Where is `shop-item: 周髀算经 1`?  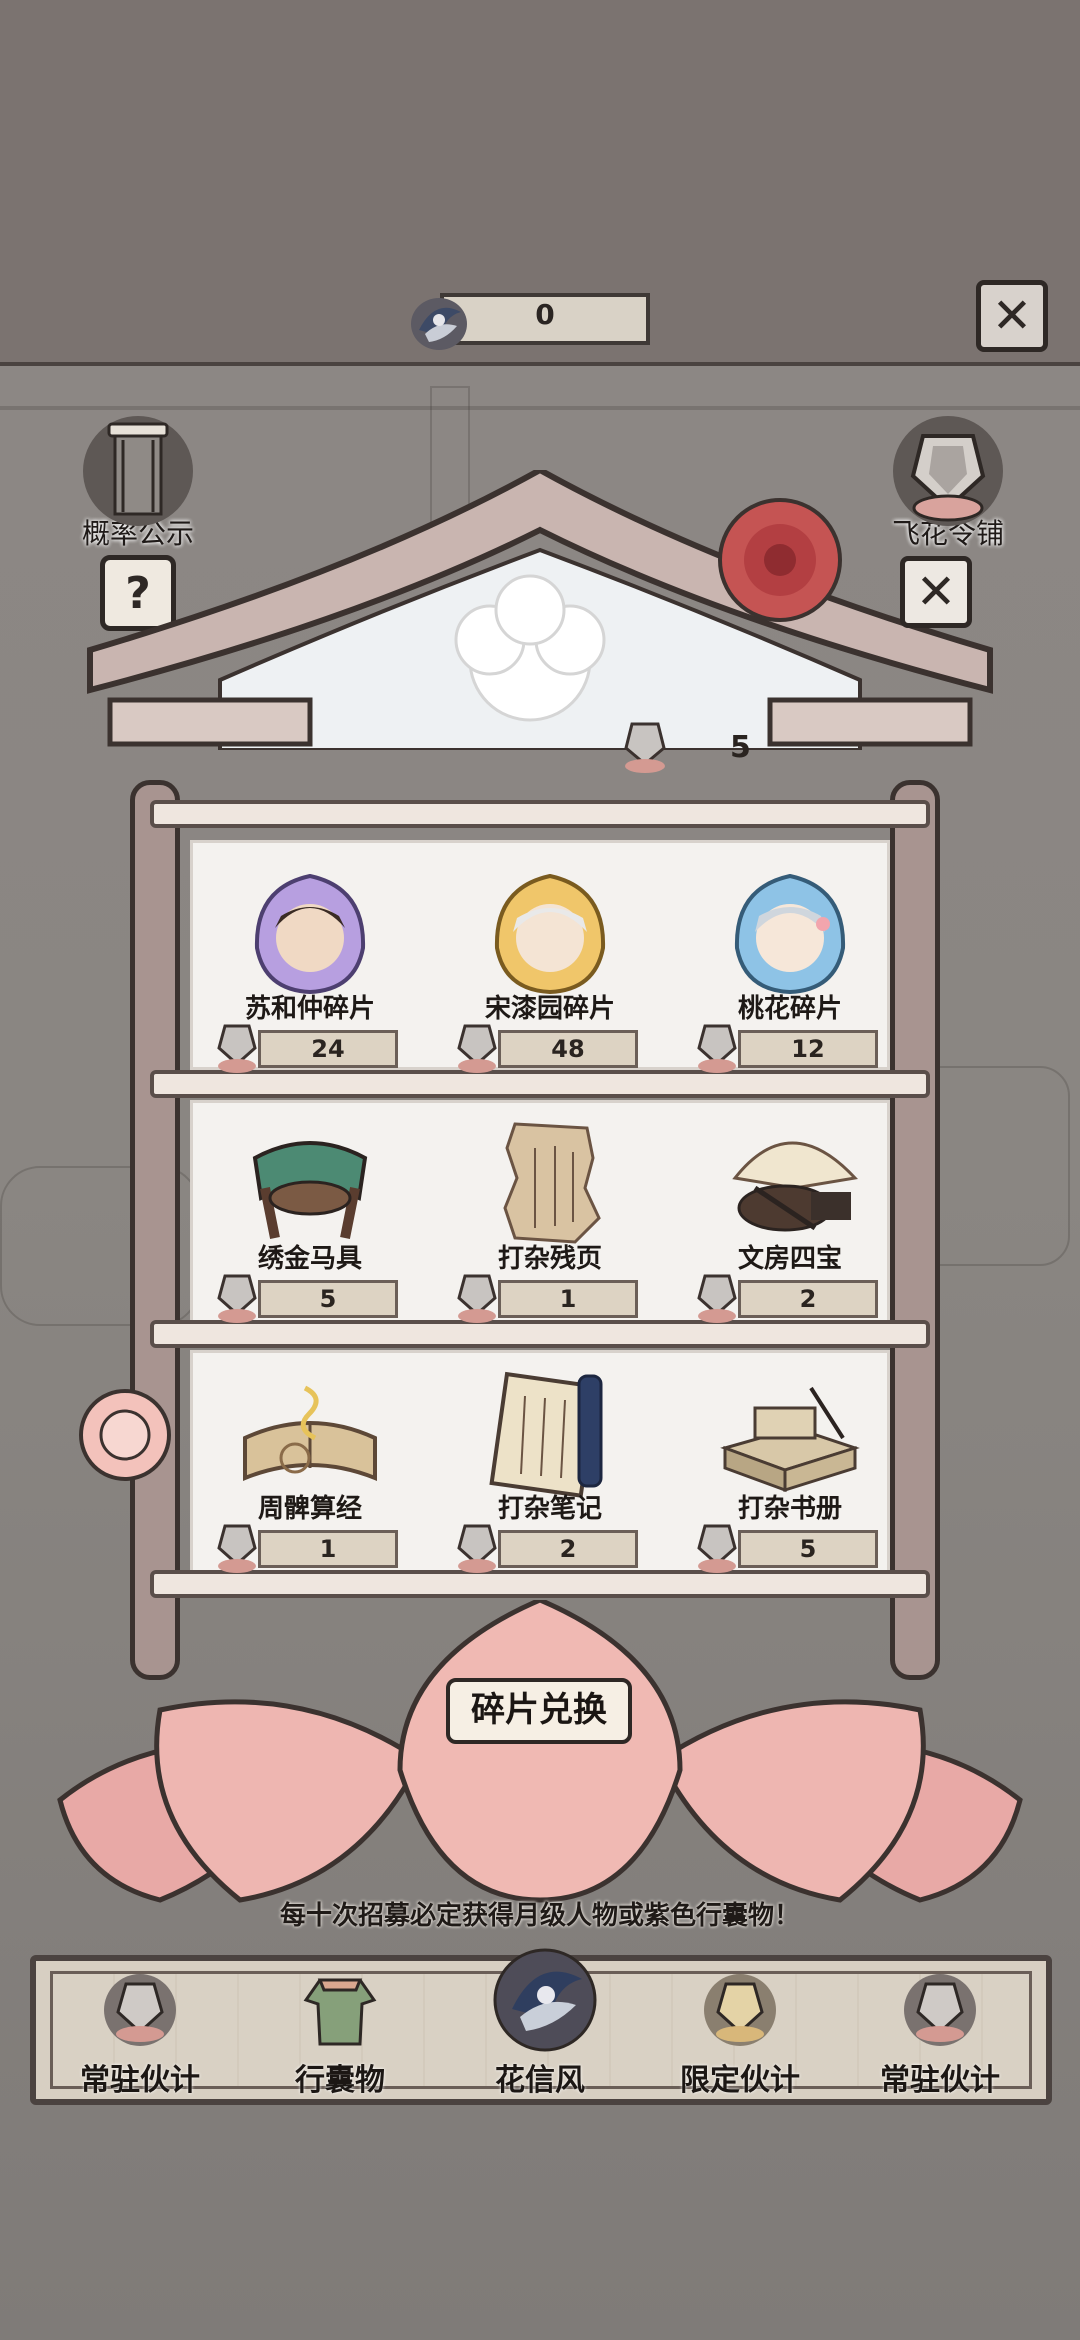 shop-item: 周髀算经 1 is located at coordinates (310, 1465).